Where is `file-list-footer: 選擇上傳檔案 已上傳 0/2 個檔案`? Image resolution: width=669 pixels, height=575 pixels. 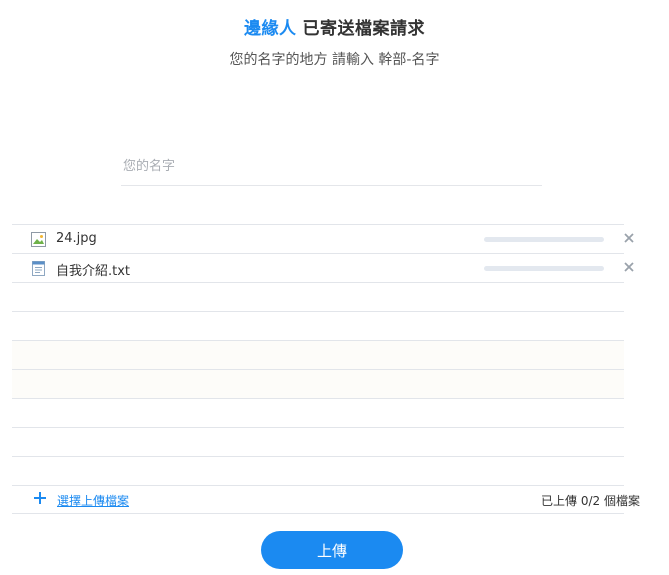 file-list-footer: 選擇上傳檔案 已上傳 0/2 個檔案 is located at coordinates (326, 499).